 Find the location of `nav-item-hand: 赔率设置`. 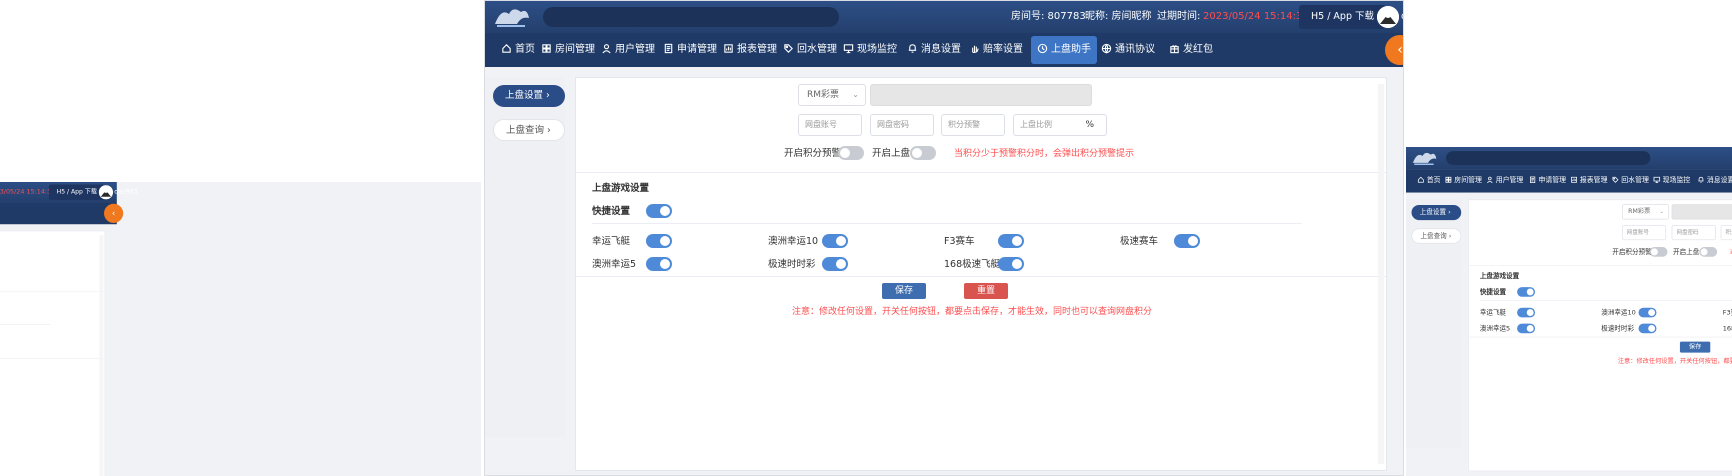

nav-item-hand: 赔率设置 is located at coordinates (996, 50).